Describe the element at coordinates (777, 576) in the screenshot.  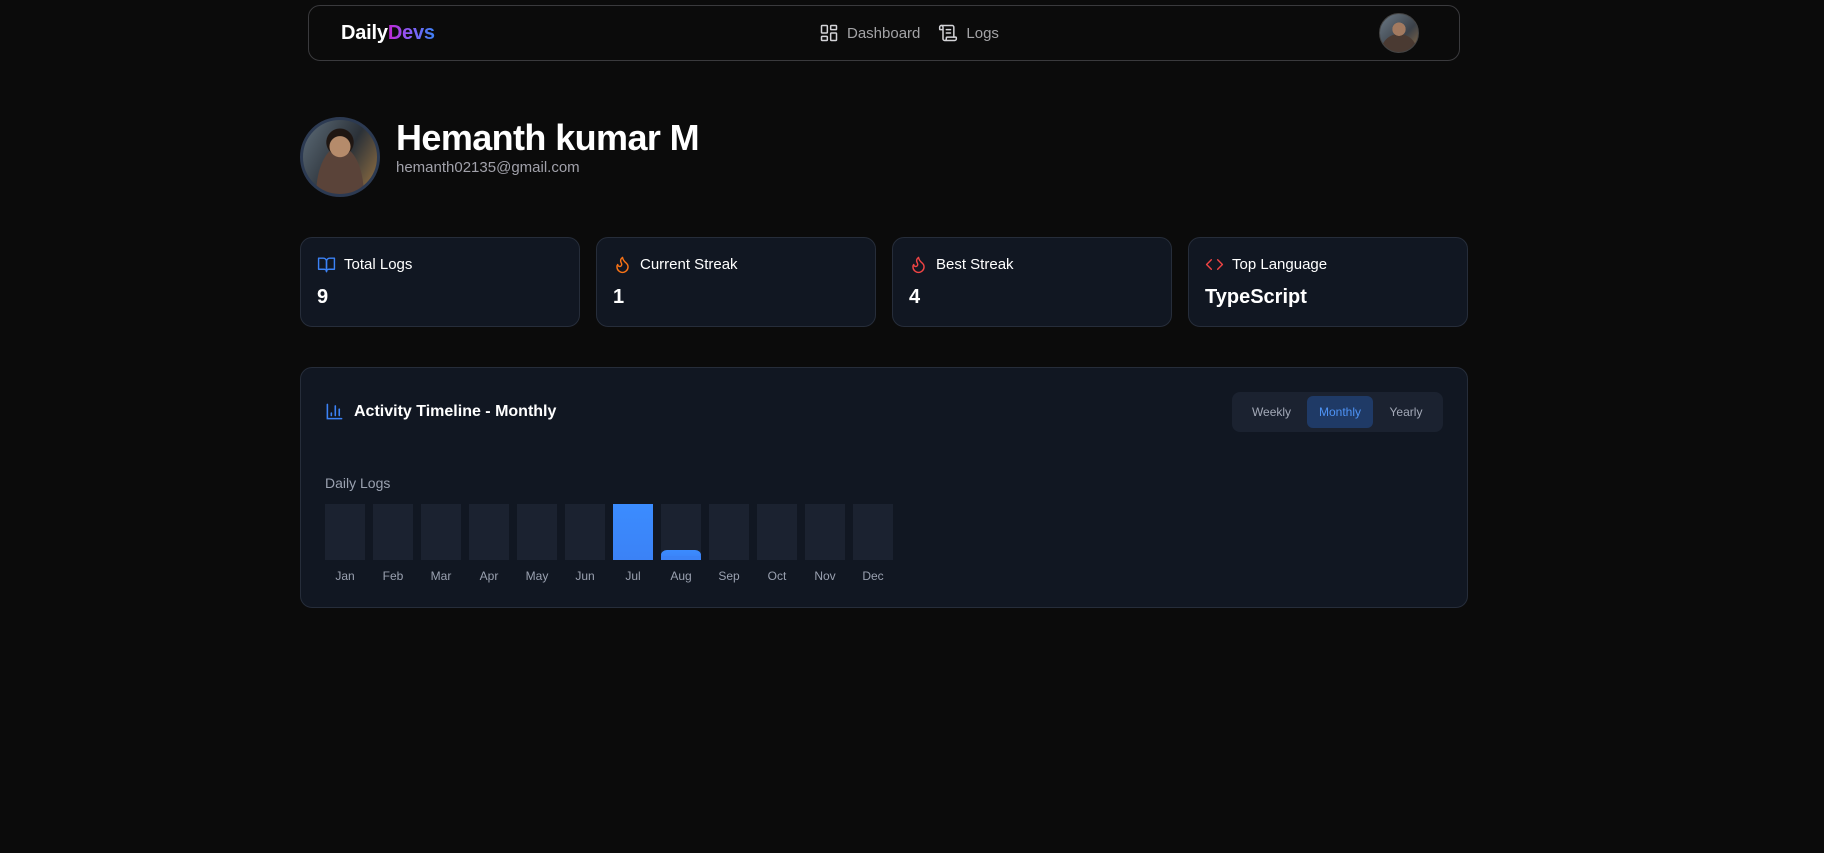
I see `x-tick-label: Oct` at that location.